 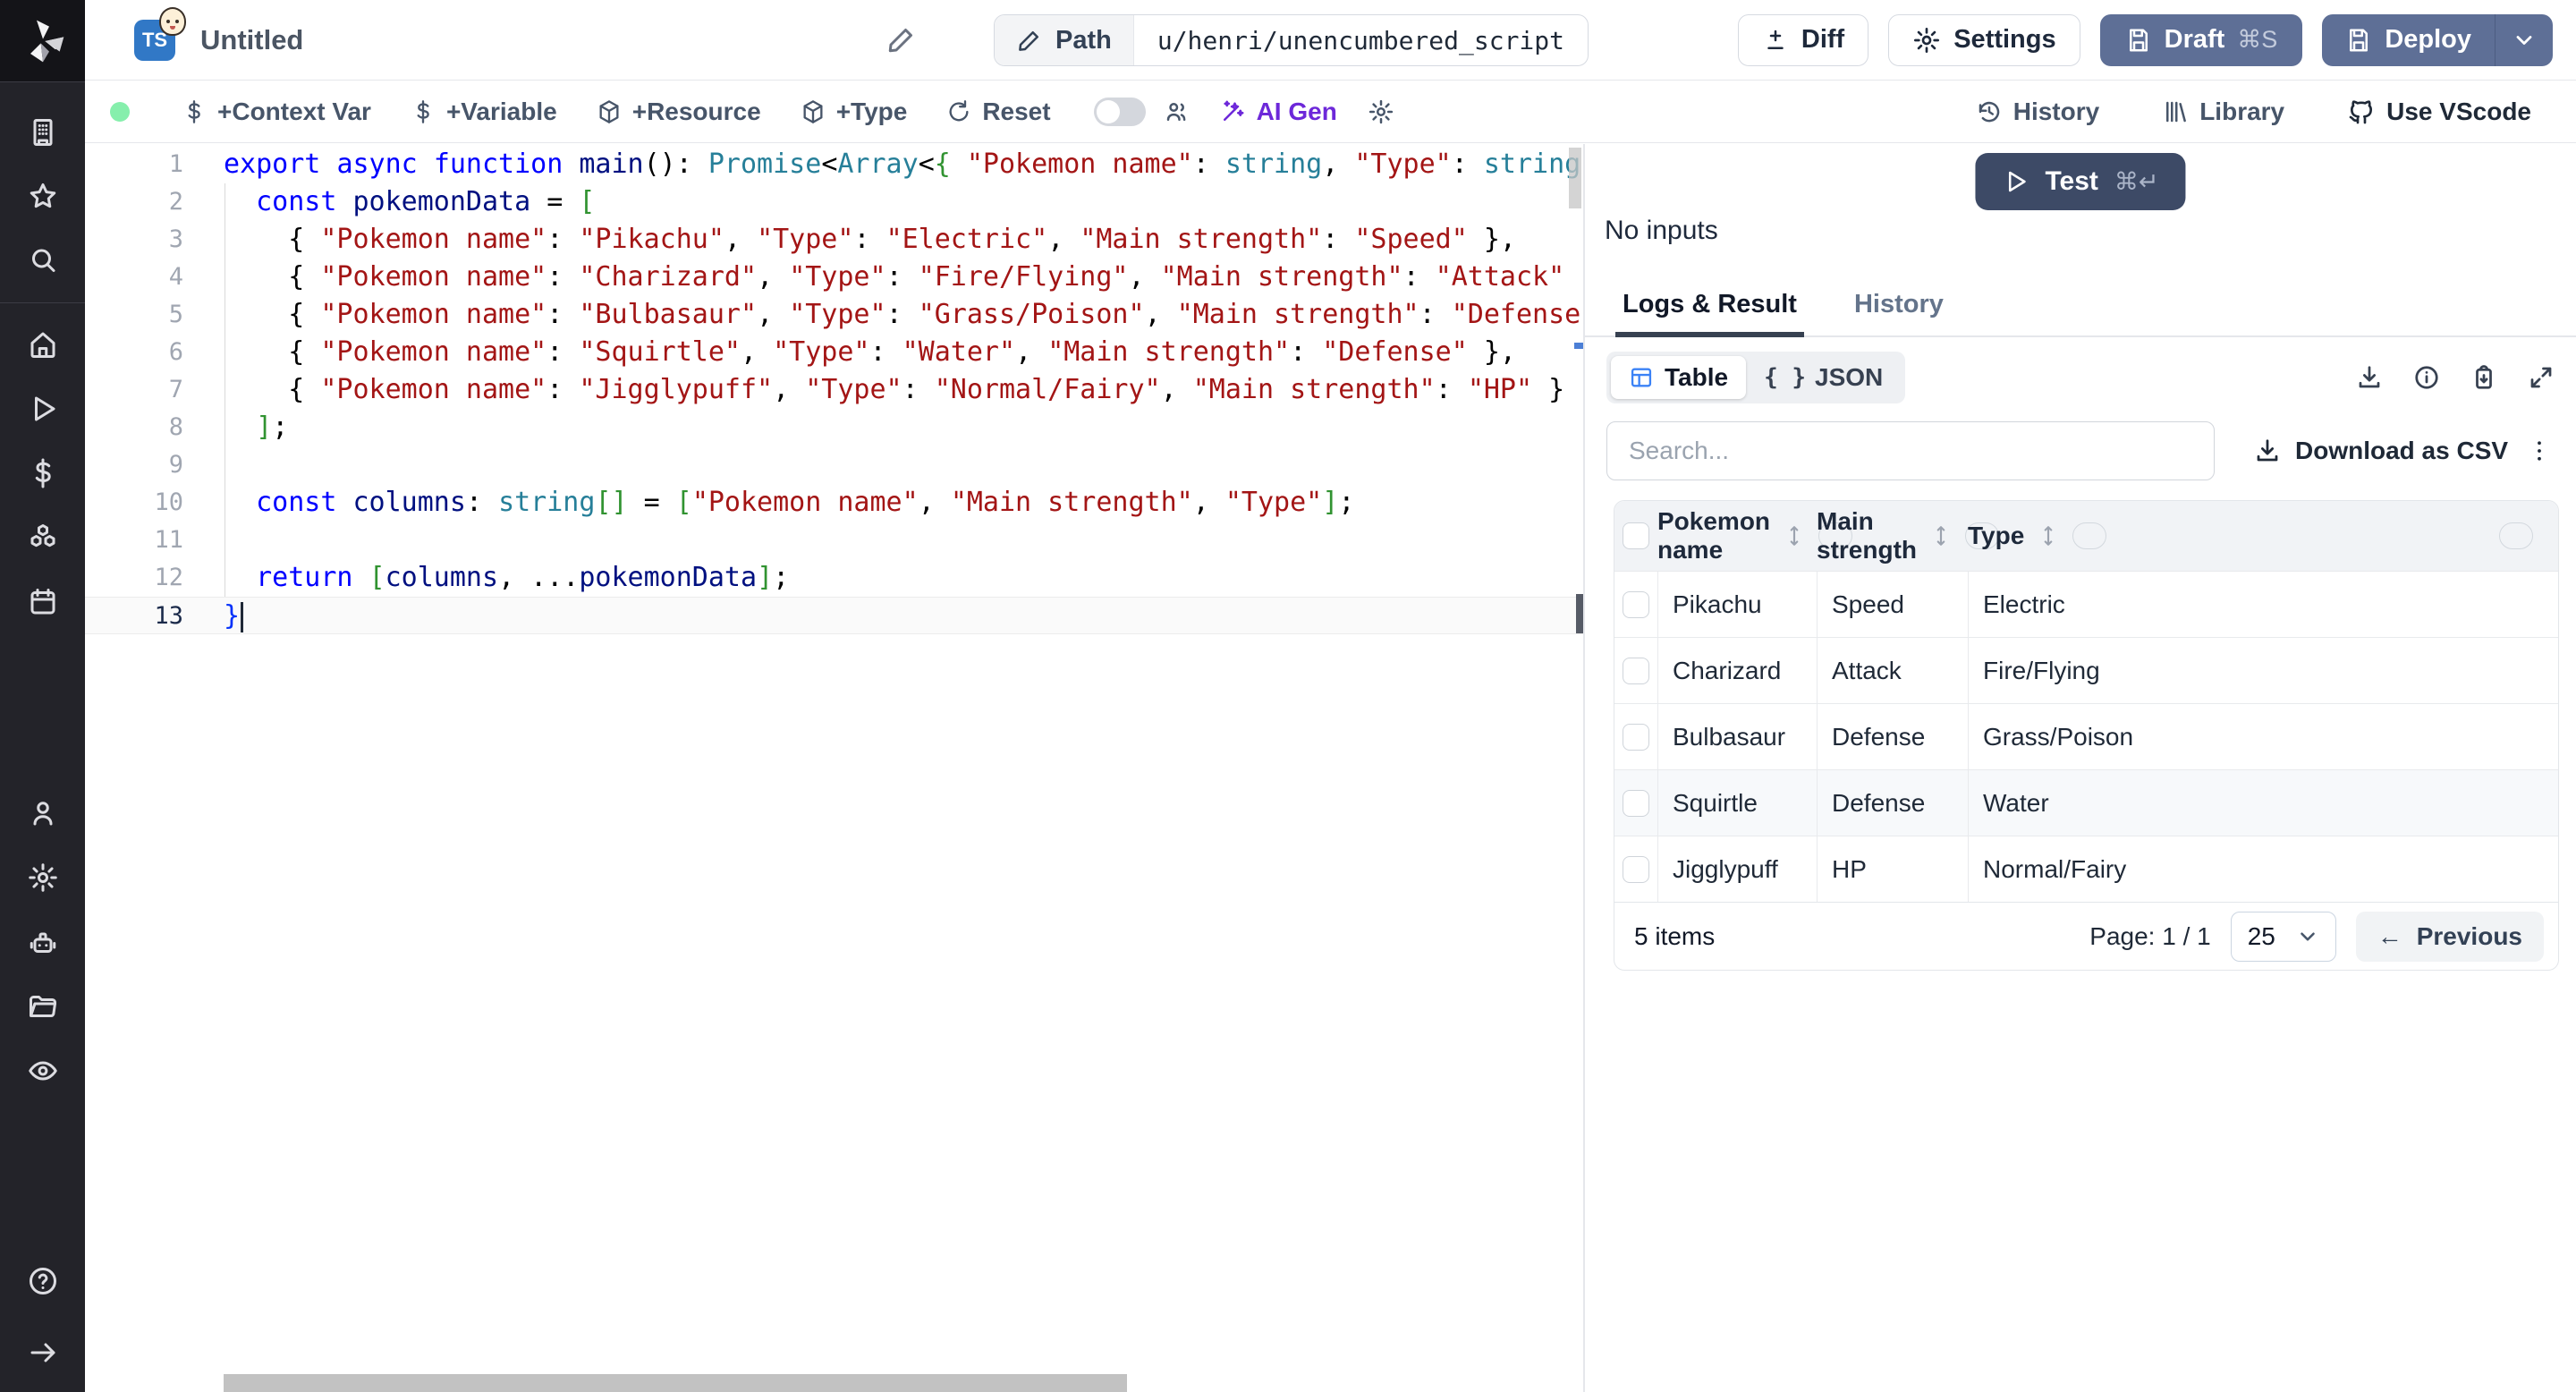 I want to click on history-button: History, so click(x=2037, y=112).